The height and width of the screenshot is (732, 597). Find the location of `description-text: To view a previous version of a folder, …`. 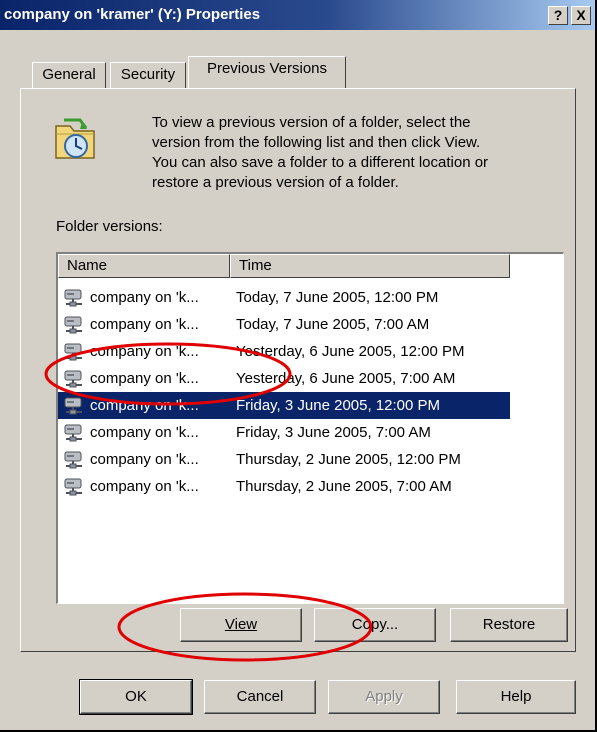

description-text: To view a previous version of a folder, … is located at coordinates (362, 153).